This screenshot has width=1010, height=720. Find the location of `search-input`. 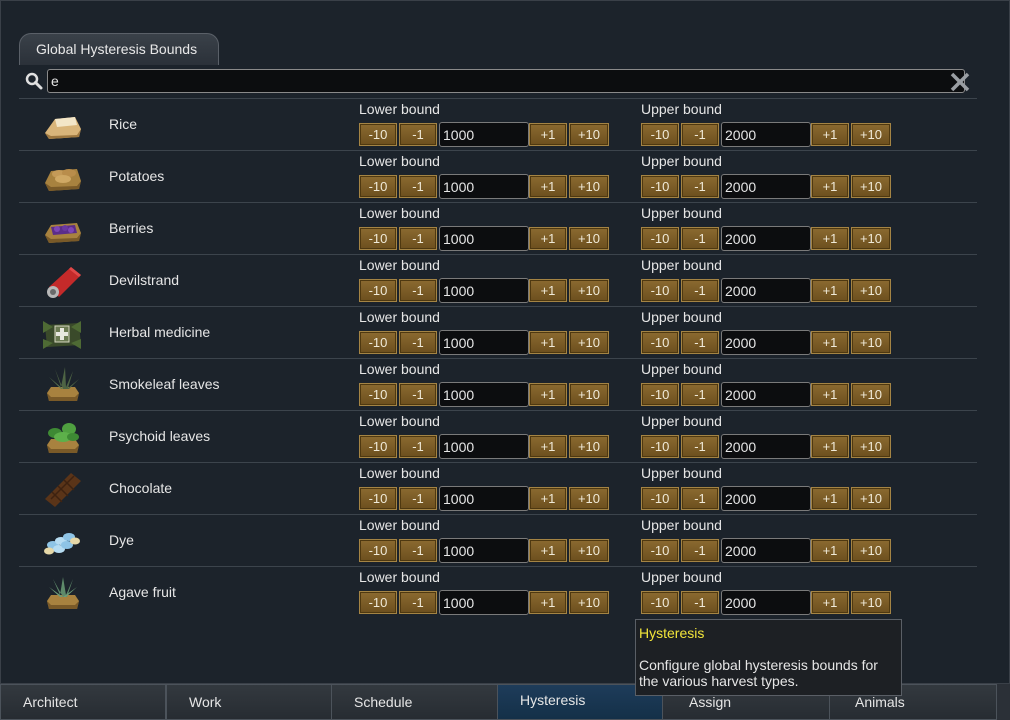

search-input is located at coordinates (506, 81).